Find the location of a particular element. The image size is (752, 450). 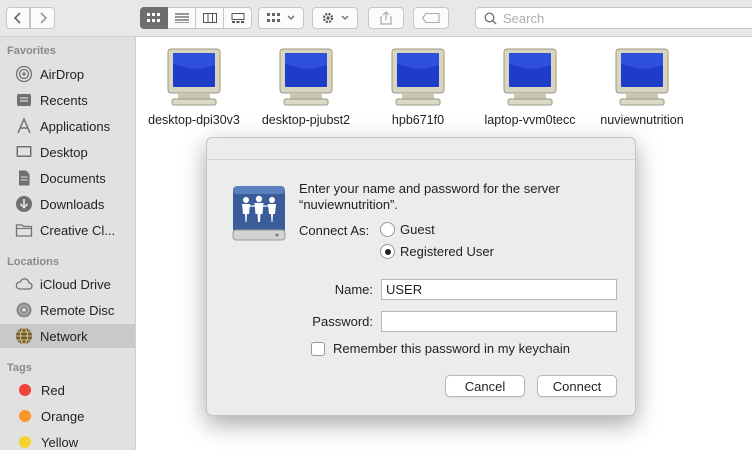

sidebar-item-recents: Recents is located at coordinates (67, 100).